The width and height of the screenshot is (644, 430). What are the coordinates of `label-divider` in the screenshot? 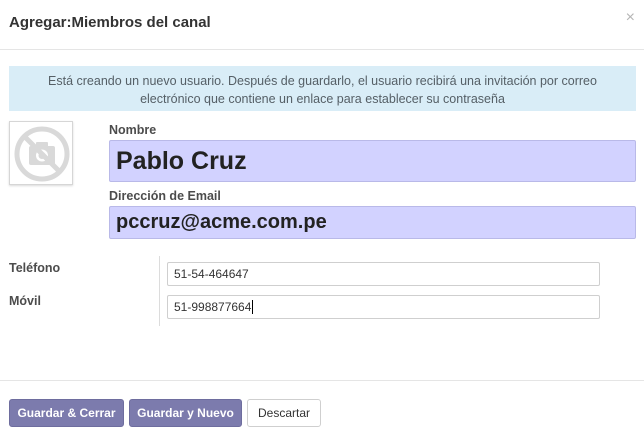 It's located at (159, 291).